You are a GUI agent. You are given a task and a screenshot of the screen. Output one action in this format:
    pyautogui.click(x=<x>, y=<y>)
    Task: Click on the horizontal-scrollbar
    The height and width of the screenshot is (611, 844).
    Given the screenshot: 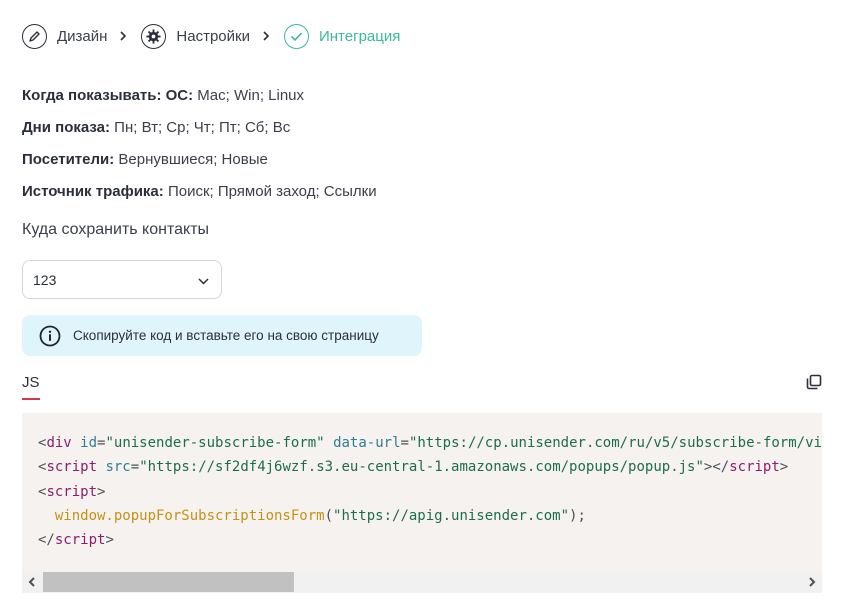 What is the action you would take?
    pyautogui.click(x=422, y=582)
    